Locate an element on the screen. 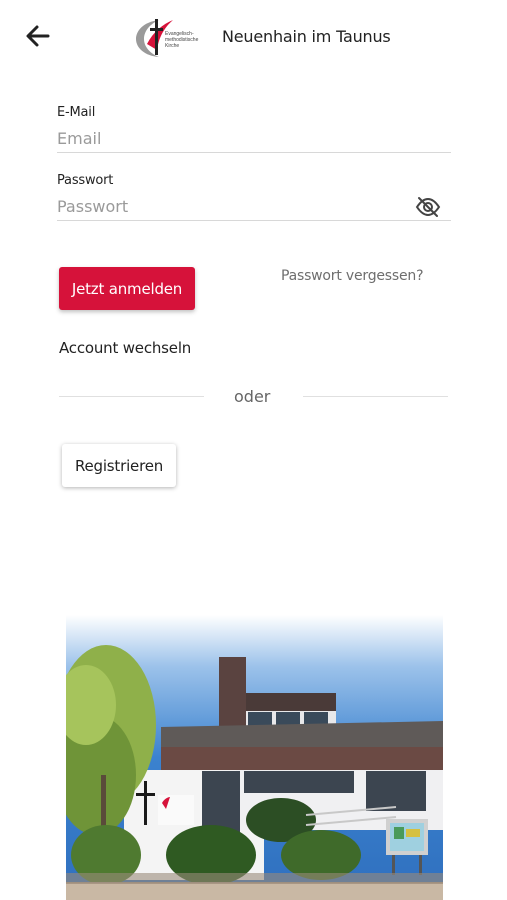  eye-off-icon is located at coordinates (428, 207).